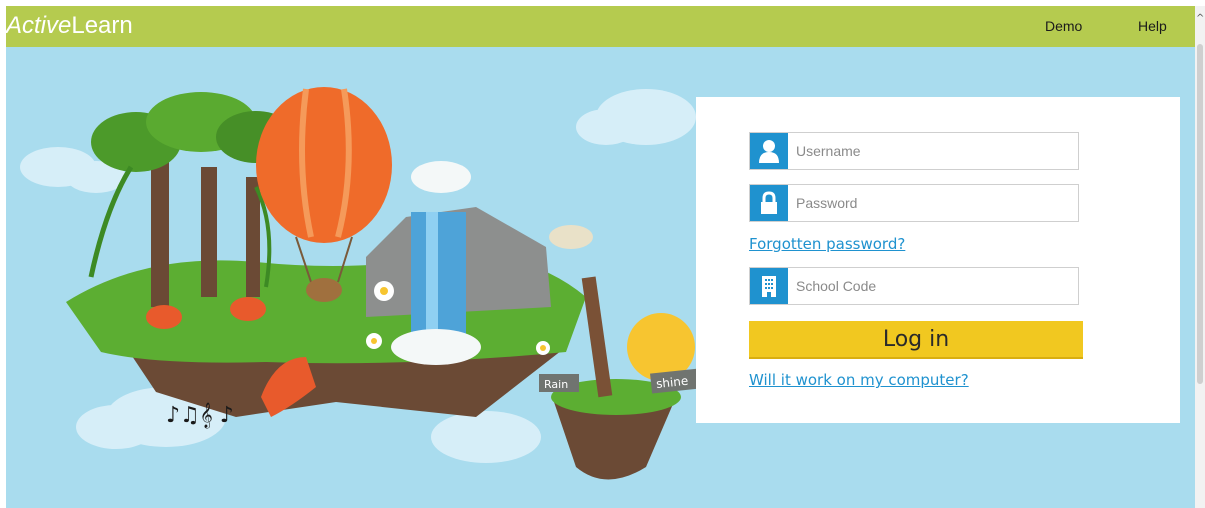 Image resolution: width=1205 pixels, height=508 pixels. I want to click on scrollbar-thumb, so click(1200, 214).